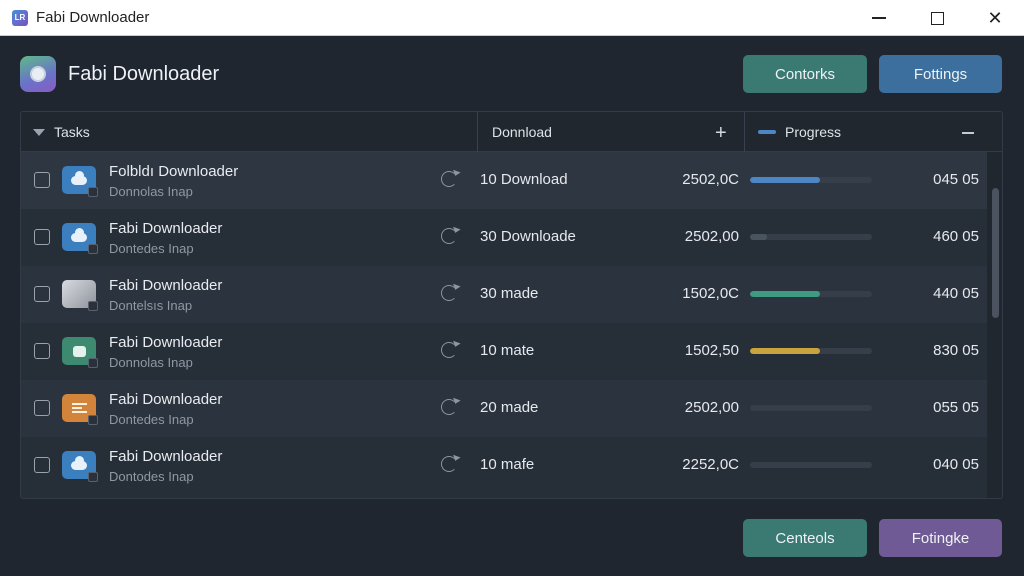 The image size is (1024, 576). What do you see at coordinates (956, 179) in the screenshot?
I see `progress-value: 045 05` at bounding box center [956, 179].